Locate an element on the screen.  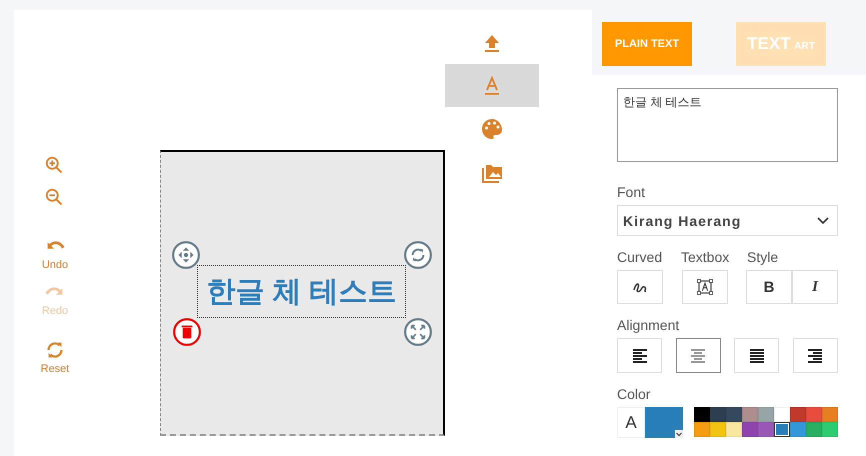
align-center-button is located at coordinates (698, 355).